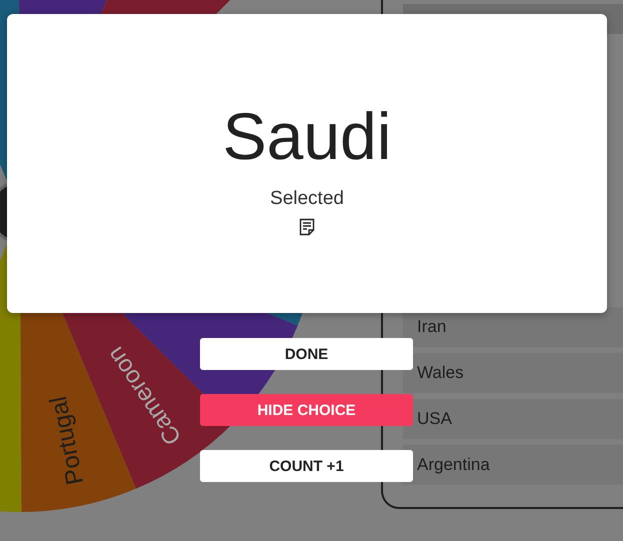  I want to click on action-button: DONE, so click(306, 354).